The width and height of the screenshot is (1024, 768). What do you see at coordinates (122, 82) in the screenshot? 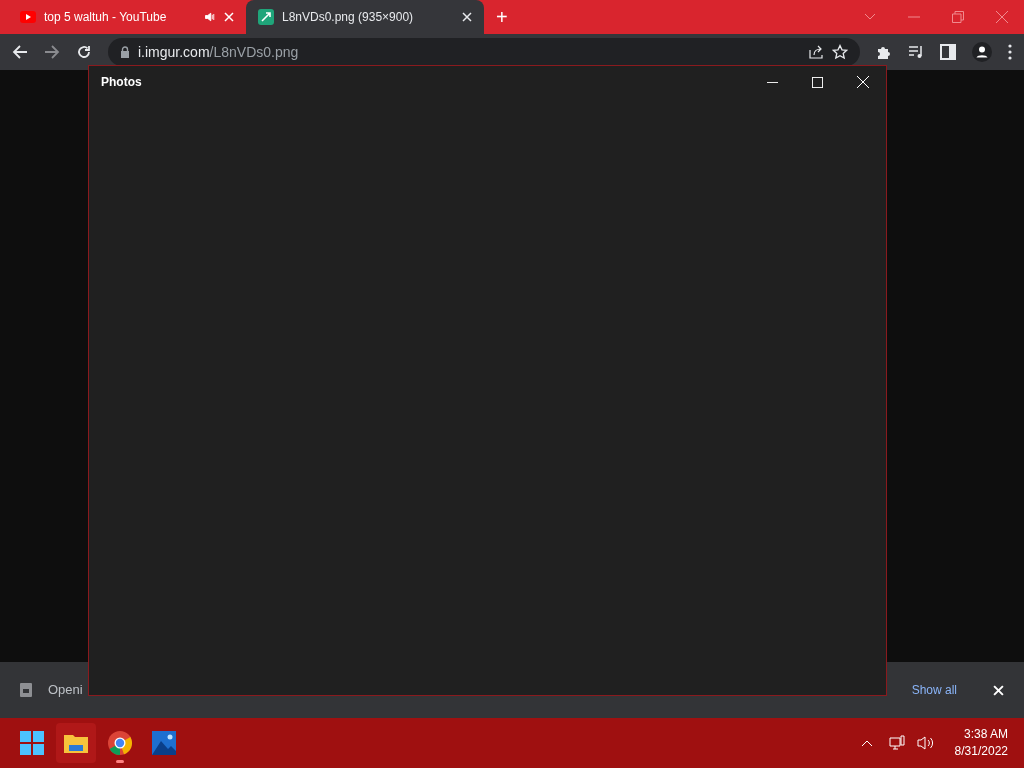
I see `window-title: Photos` at bounding box center [122, 82].